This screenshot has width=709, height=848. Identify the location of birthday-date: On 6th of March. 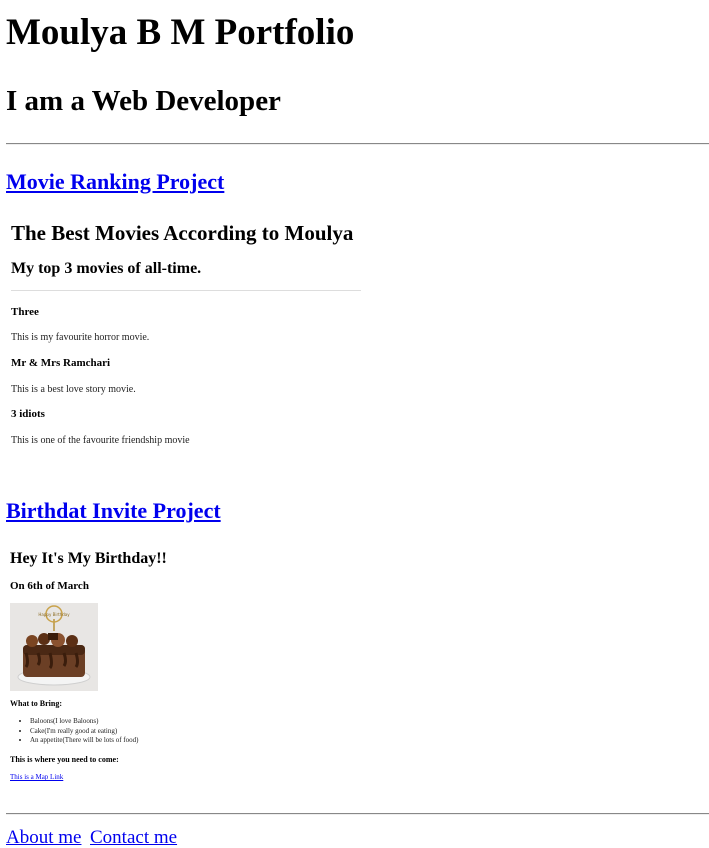
(49, 586).